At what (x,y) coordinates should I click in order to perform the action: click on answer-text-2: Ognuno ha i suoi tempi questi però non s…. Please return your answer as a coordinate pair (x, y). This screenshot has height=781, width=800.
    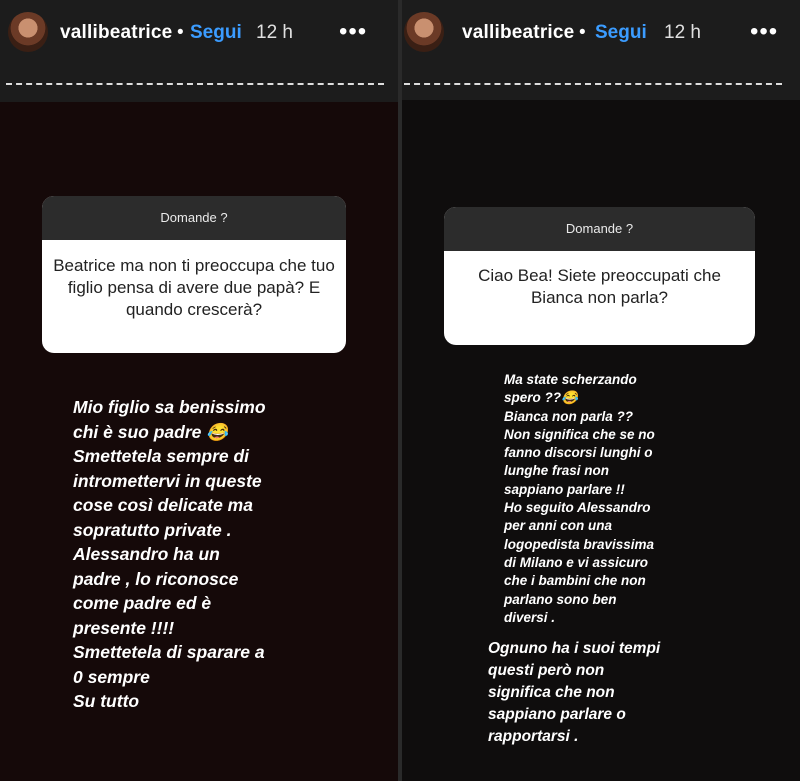
    Looking at the image, I should click on (574, 692).